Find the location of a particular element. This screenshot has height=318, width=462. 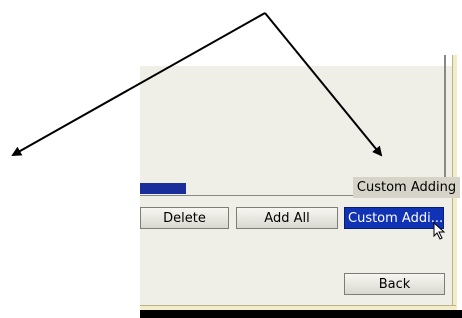

mouse-pointer-icon is located at coordinates (439, 231).